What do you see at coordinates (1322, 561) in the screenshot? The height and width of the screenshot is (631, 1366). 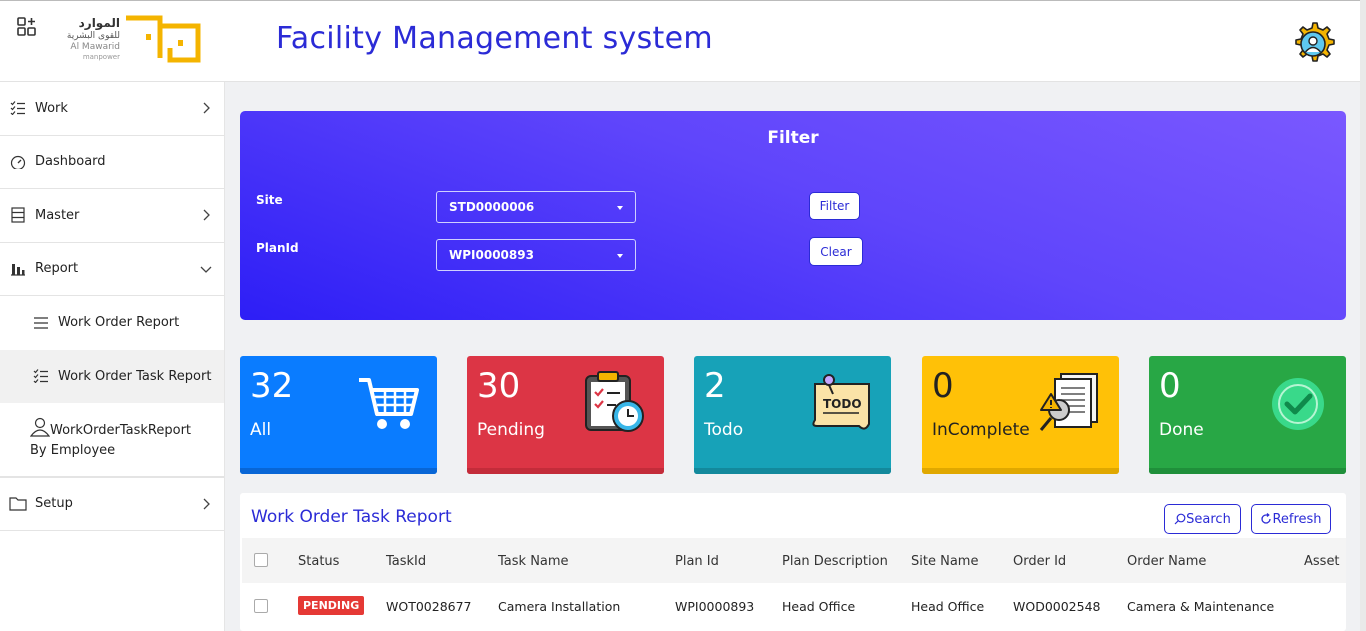 I see `column-header: Asset` at bounding box center [1322, 561].